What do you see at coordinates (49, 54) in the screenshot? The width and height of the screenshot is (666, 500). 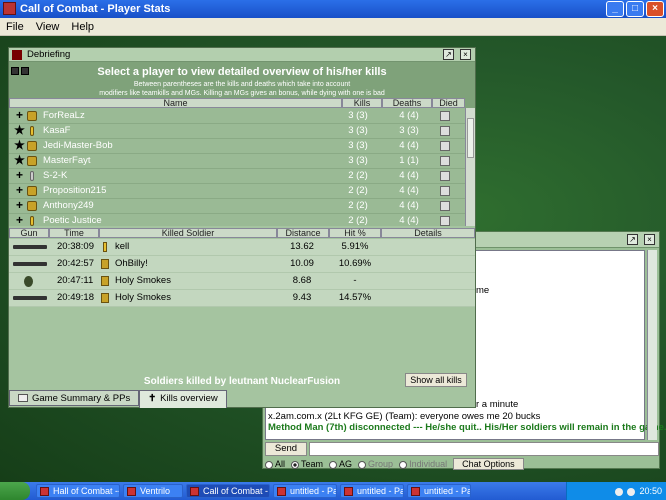 I see `debriefing-title: Debriefing` at bounding box center [49, 54].